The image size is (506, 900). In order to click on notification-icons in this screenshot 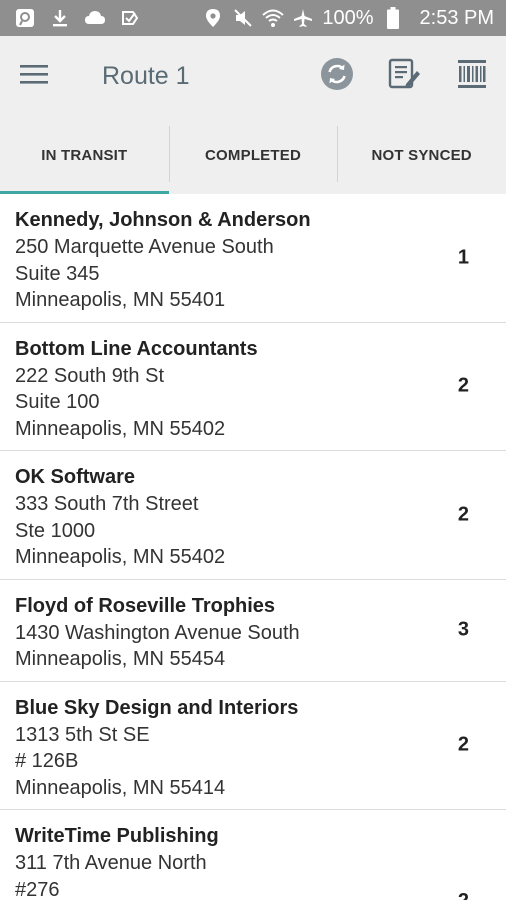, I will do `click(77, 18)`.